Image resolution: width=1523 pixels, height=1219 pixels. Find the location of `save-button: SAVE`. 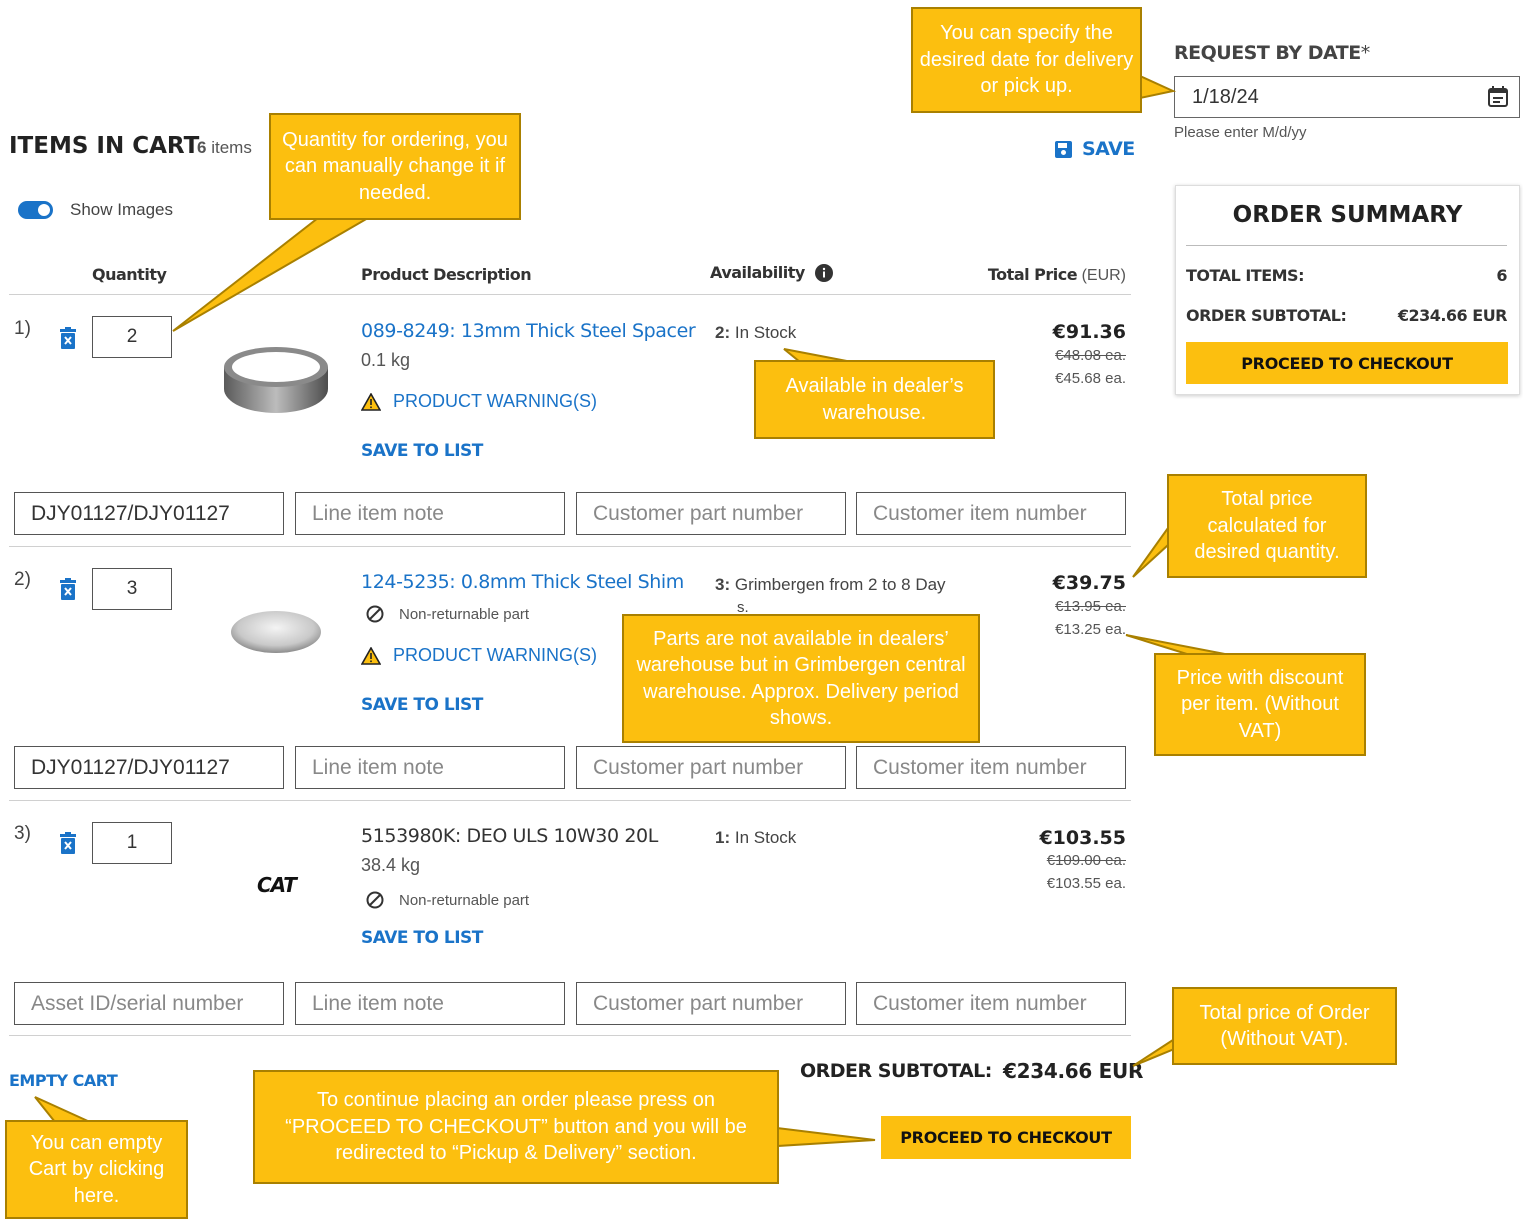

save-button: SAVE is located at coordinates (1095, 149).